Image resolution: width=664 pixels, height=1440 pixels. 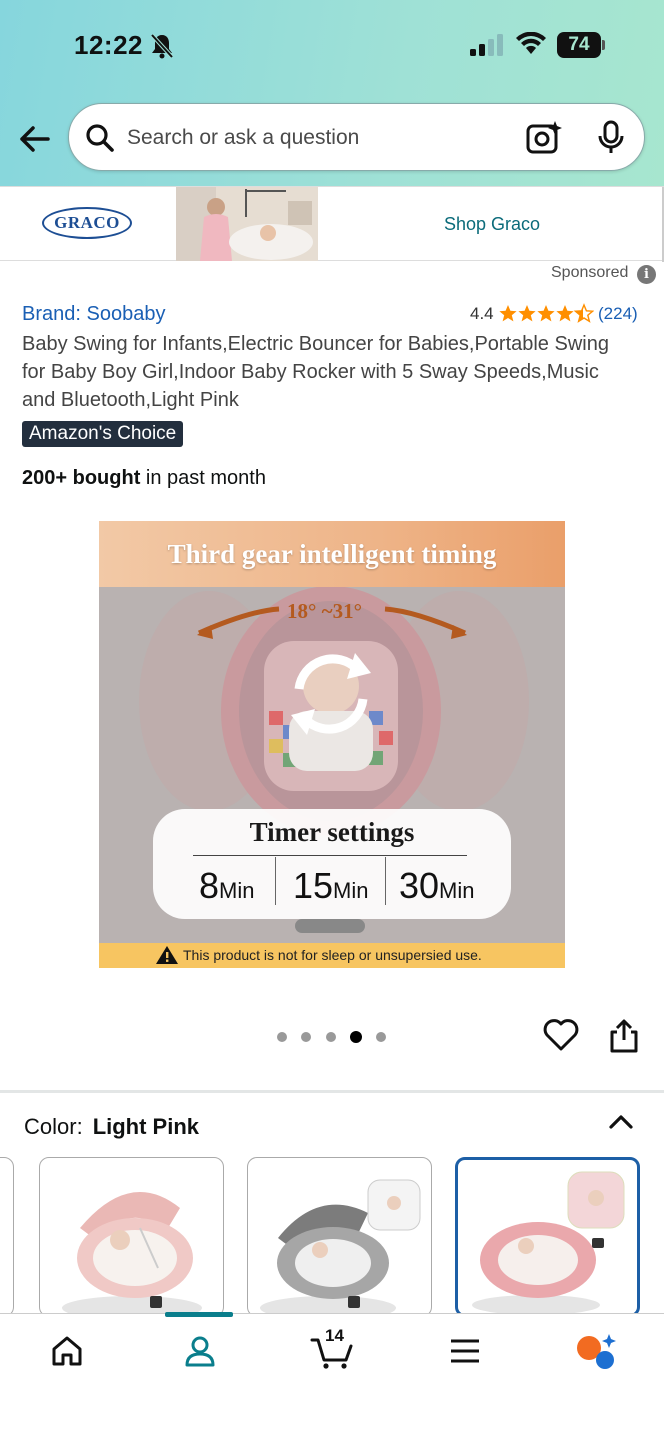 What do you see at coordinates (465, 1351) in the screenshot?
I see `menu-icon` at bounding box center [465, 1351].